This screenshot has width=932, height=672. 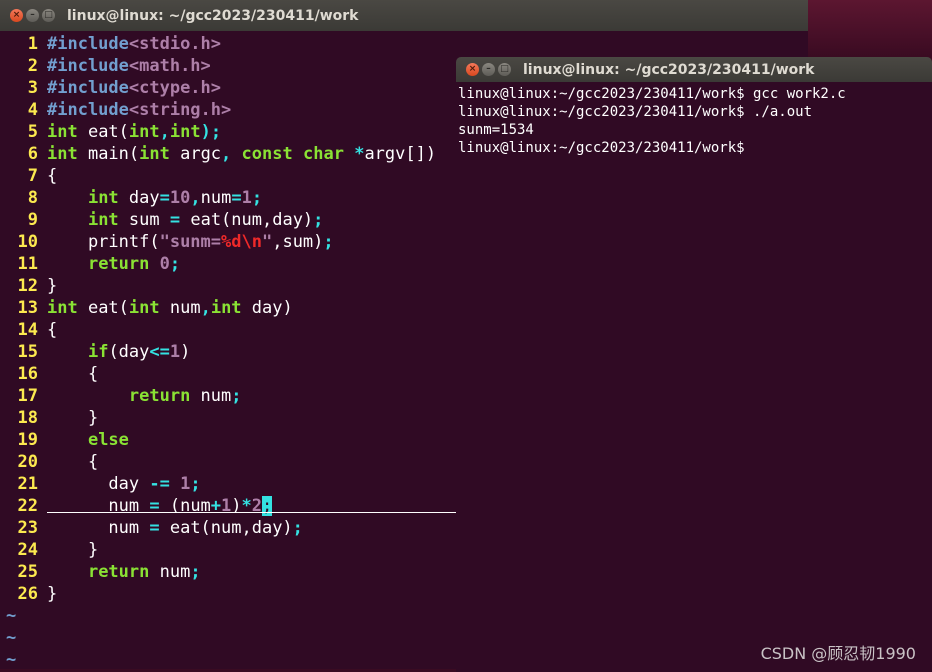 What do you see at coordinates (29, 286) in the screenshot?
I see `code-line: 12}` at bounding box center [29, 286].